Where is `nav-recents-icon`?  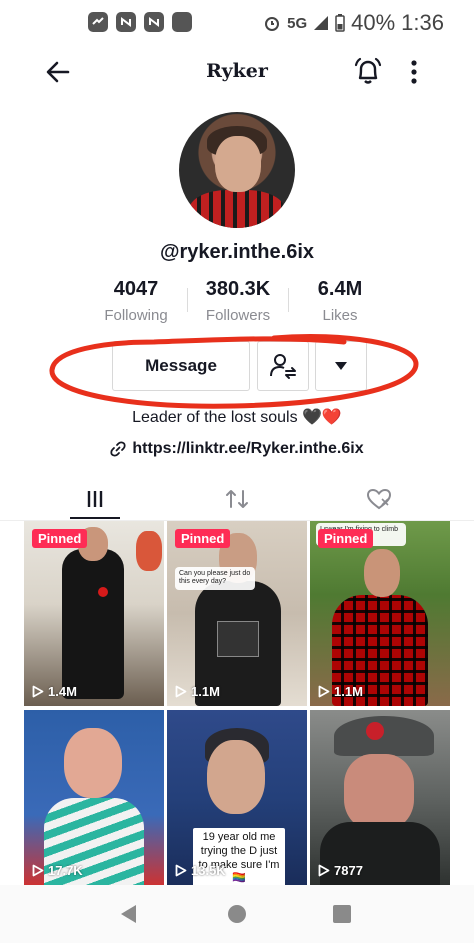
nav-recents-icon is located at coordinates (342, 914).